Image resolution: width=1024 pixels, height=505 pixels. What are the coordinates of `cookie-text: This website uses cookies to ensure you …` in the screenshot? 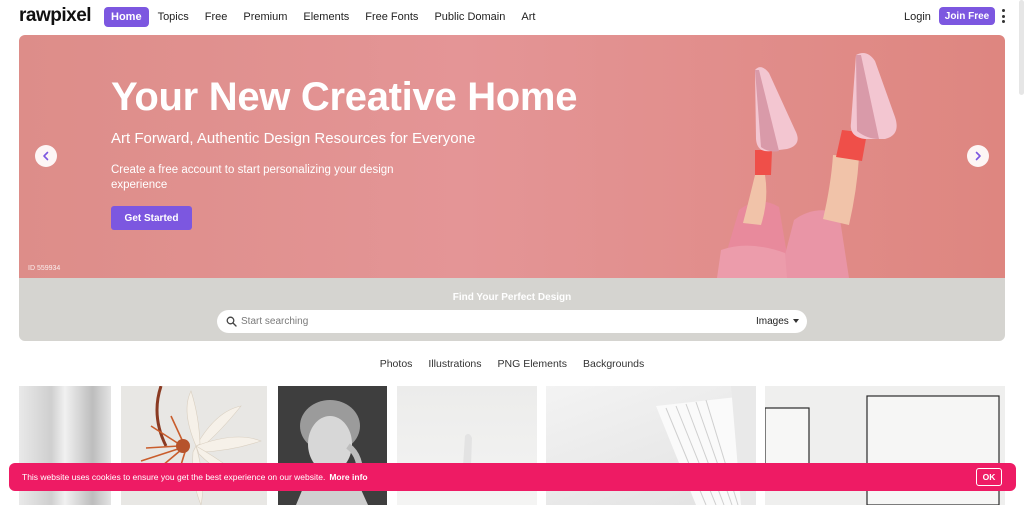 It's located at (174, 477).